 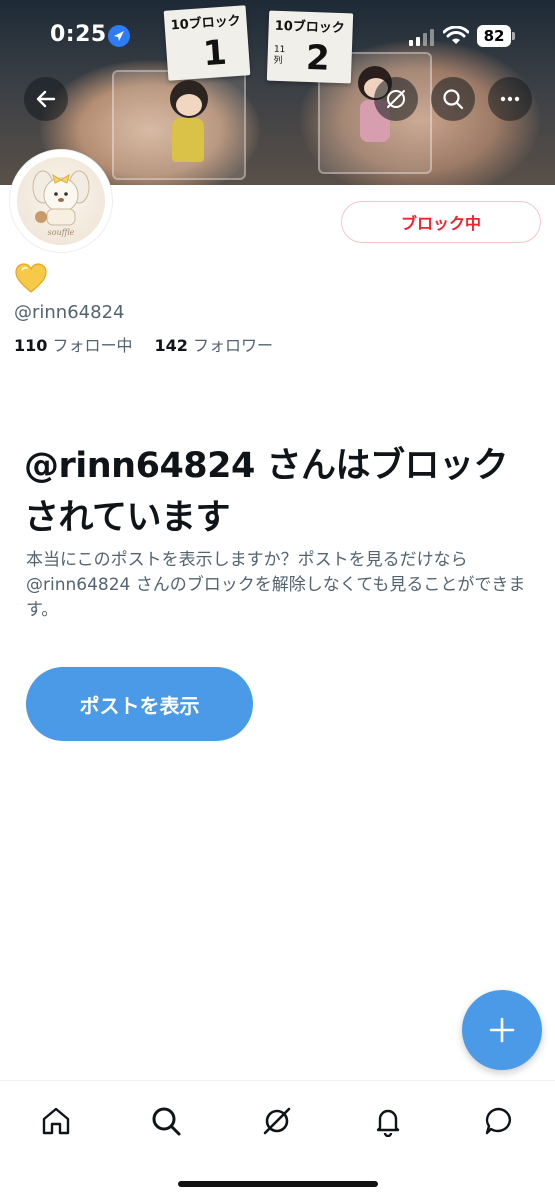 What do you see at coordinates (61, 232) in the screenshot?
I see `svg-text: souffle` at bounding box center [61, 232].